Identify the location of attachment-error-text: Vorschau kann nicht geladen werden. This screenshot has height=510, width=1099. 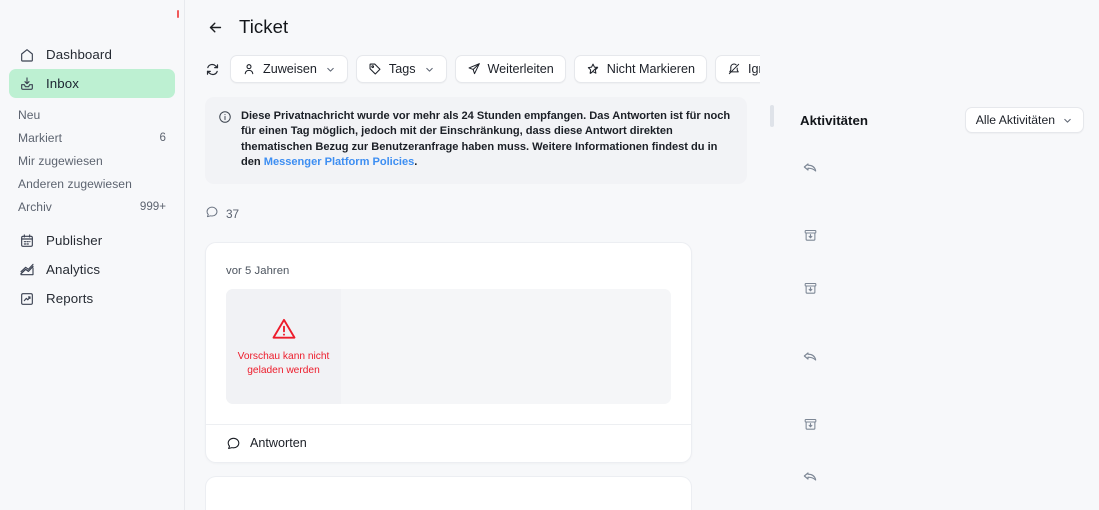
(283, 363).